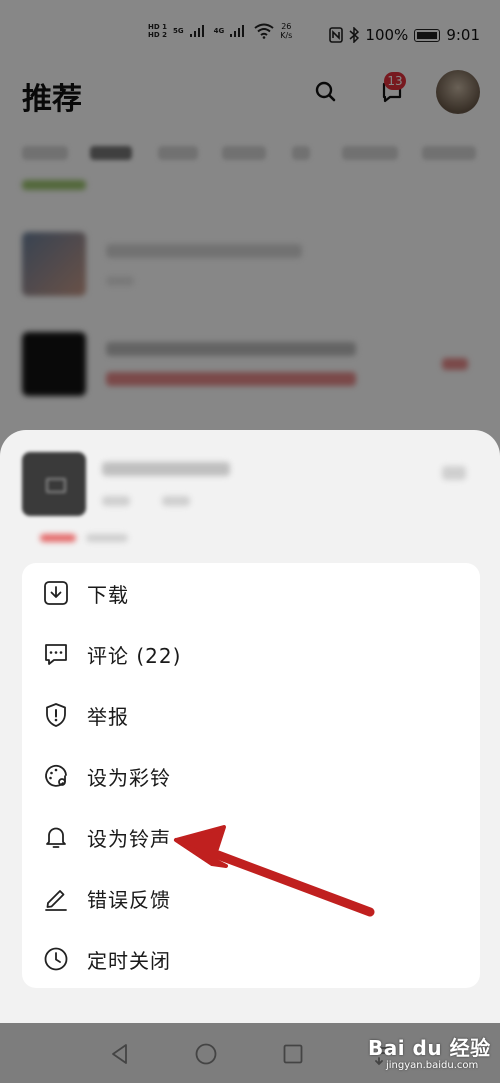  Describe the element at coordinates (107, 538) in the screenshot. I see `song-tag-text-placeholder` at that location.